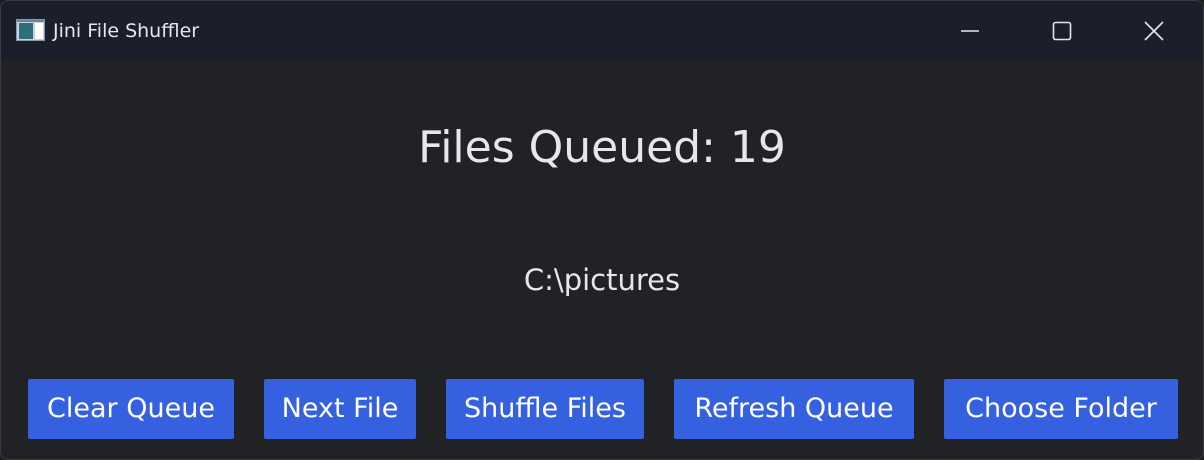 This screenshot has height=460, width=1204. What do you see at coordinates (131, 409) in the screenshot?
I see `clear-queue-button: Clear Queue` at bounding box center [131, 409].